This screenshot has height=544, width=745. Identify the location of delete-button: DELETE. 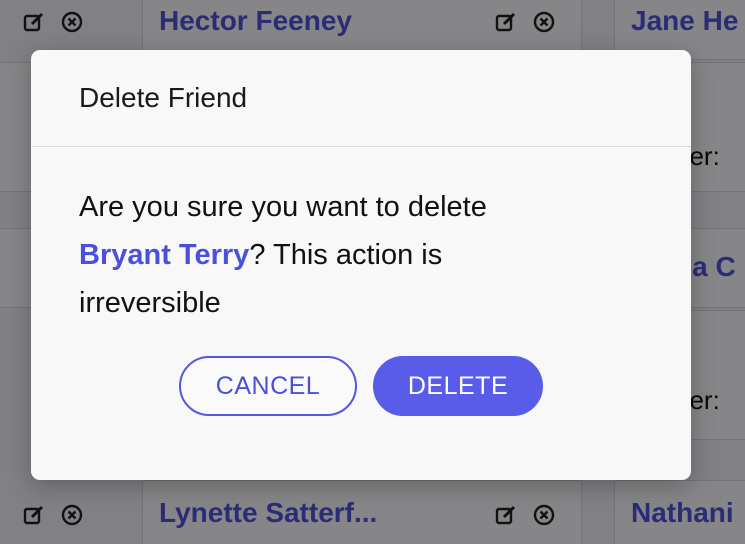
(458, 386).